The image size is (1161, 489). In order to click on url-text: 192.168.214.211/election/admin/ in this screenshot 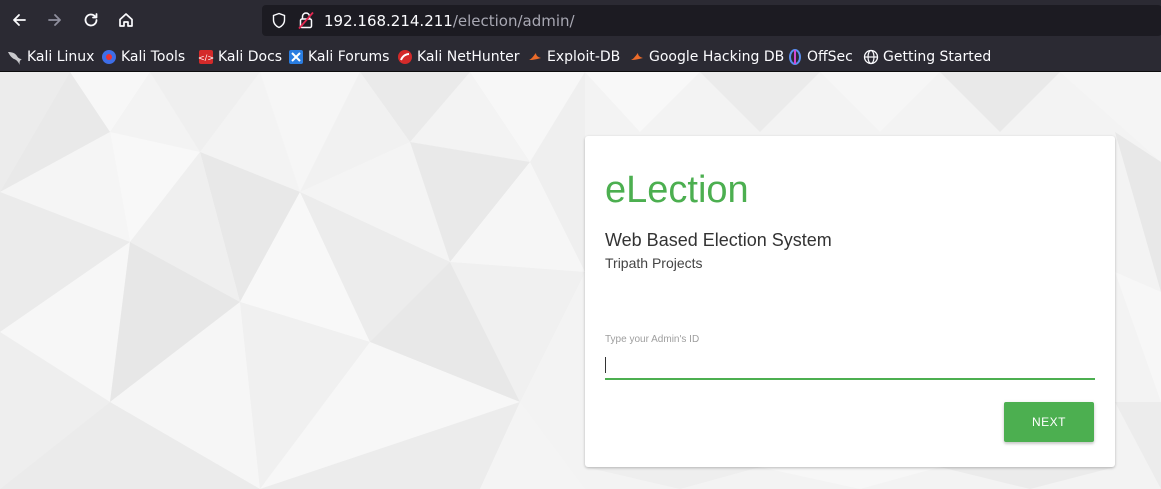, I will do `click(449, 21)`.